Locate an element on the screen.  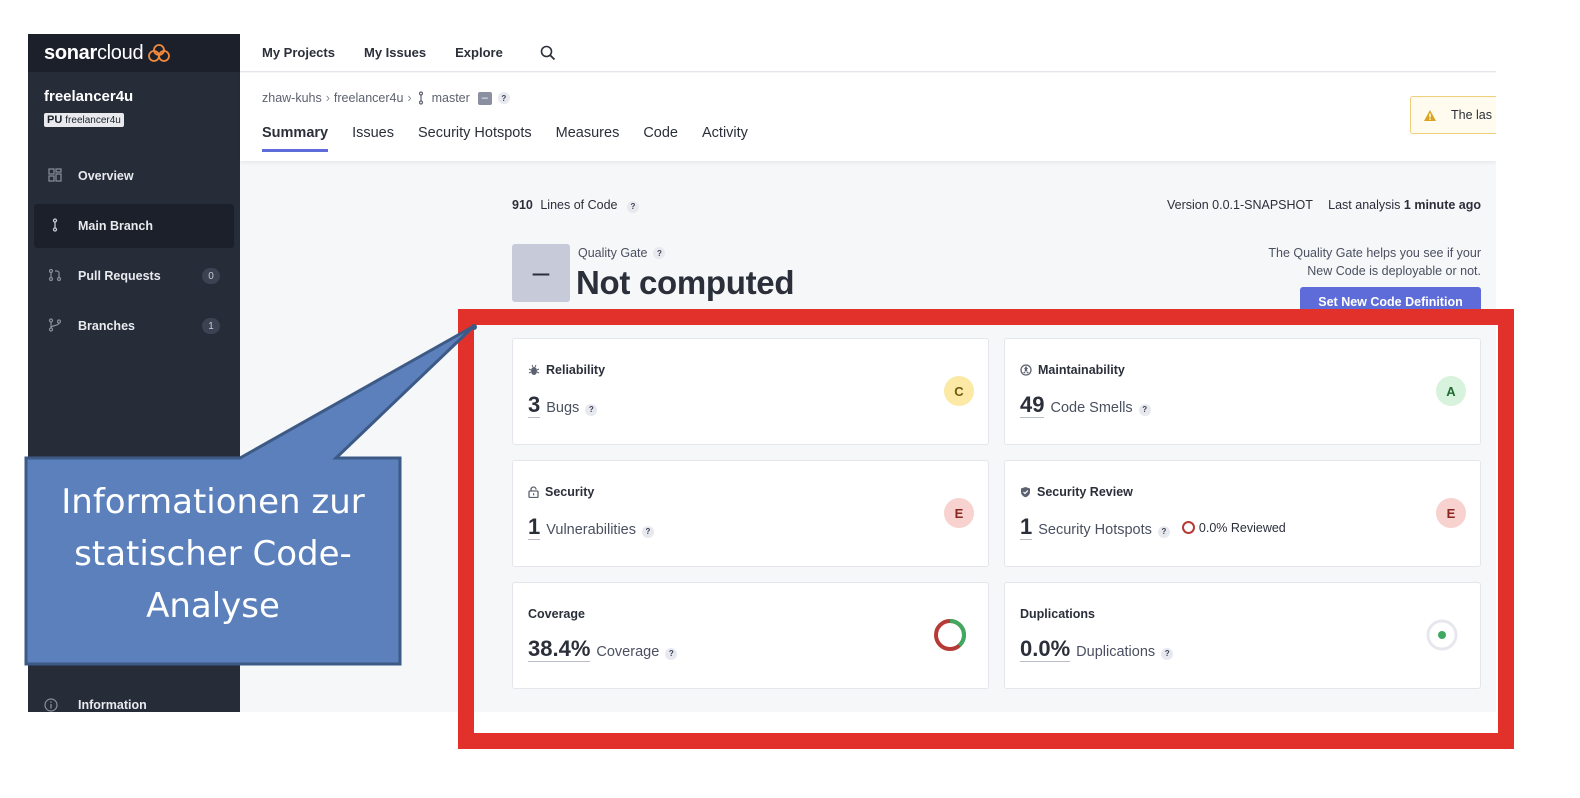
project-key-prefix: PU is located at coordinates (55, 120).